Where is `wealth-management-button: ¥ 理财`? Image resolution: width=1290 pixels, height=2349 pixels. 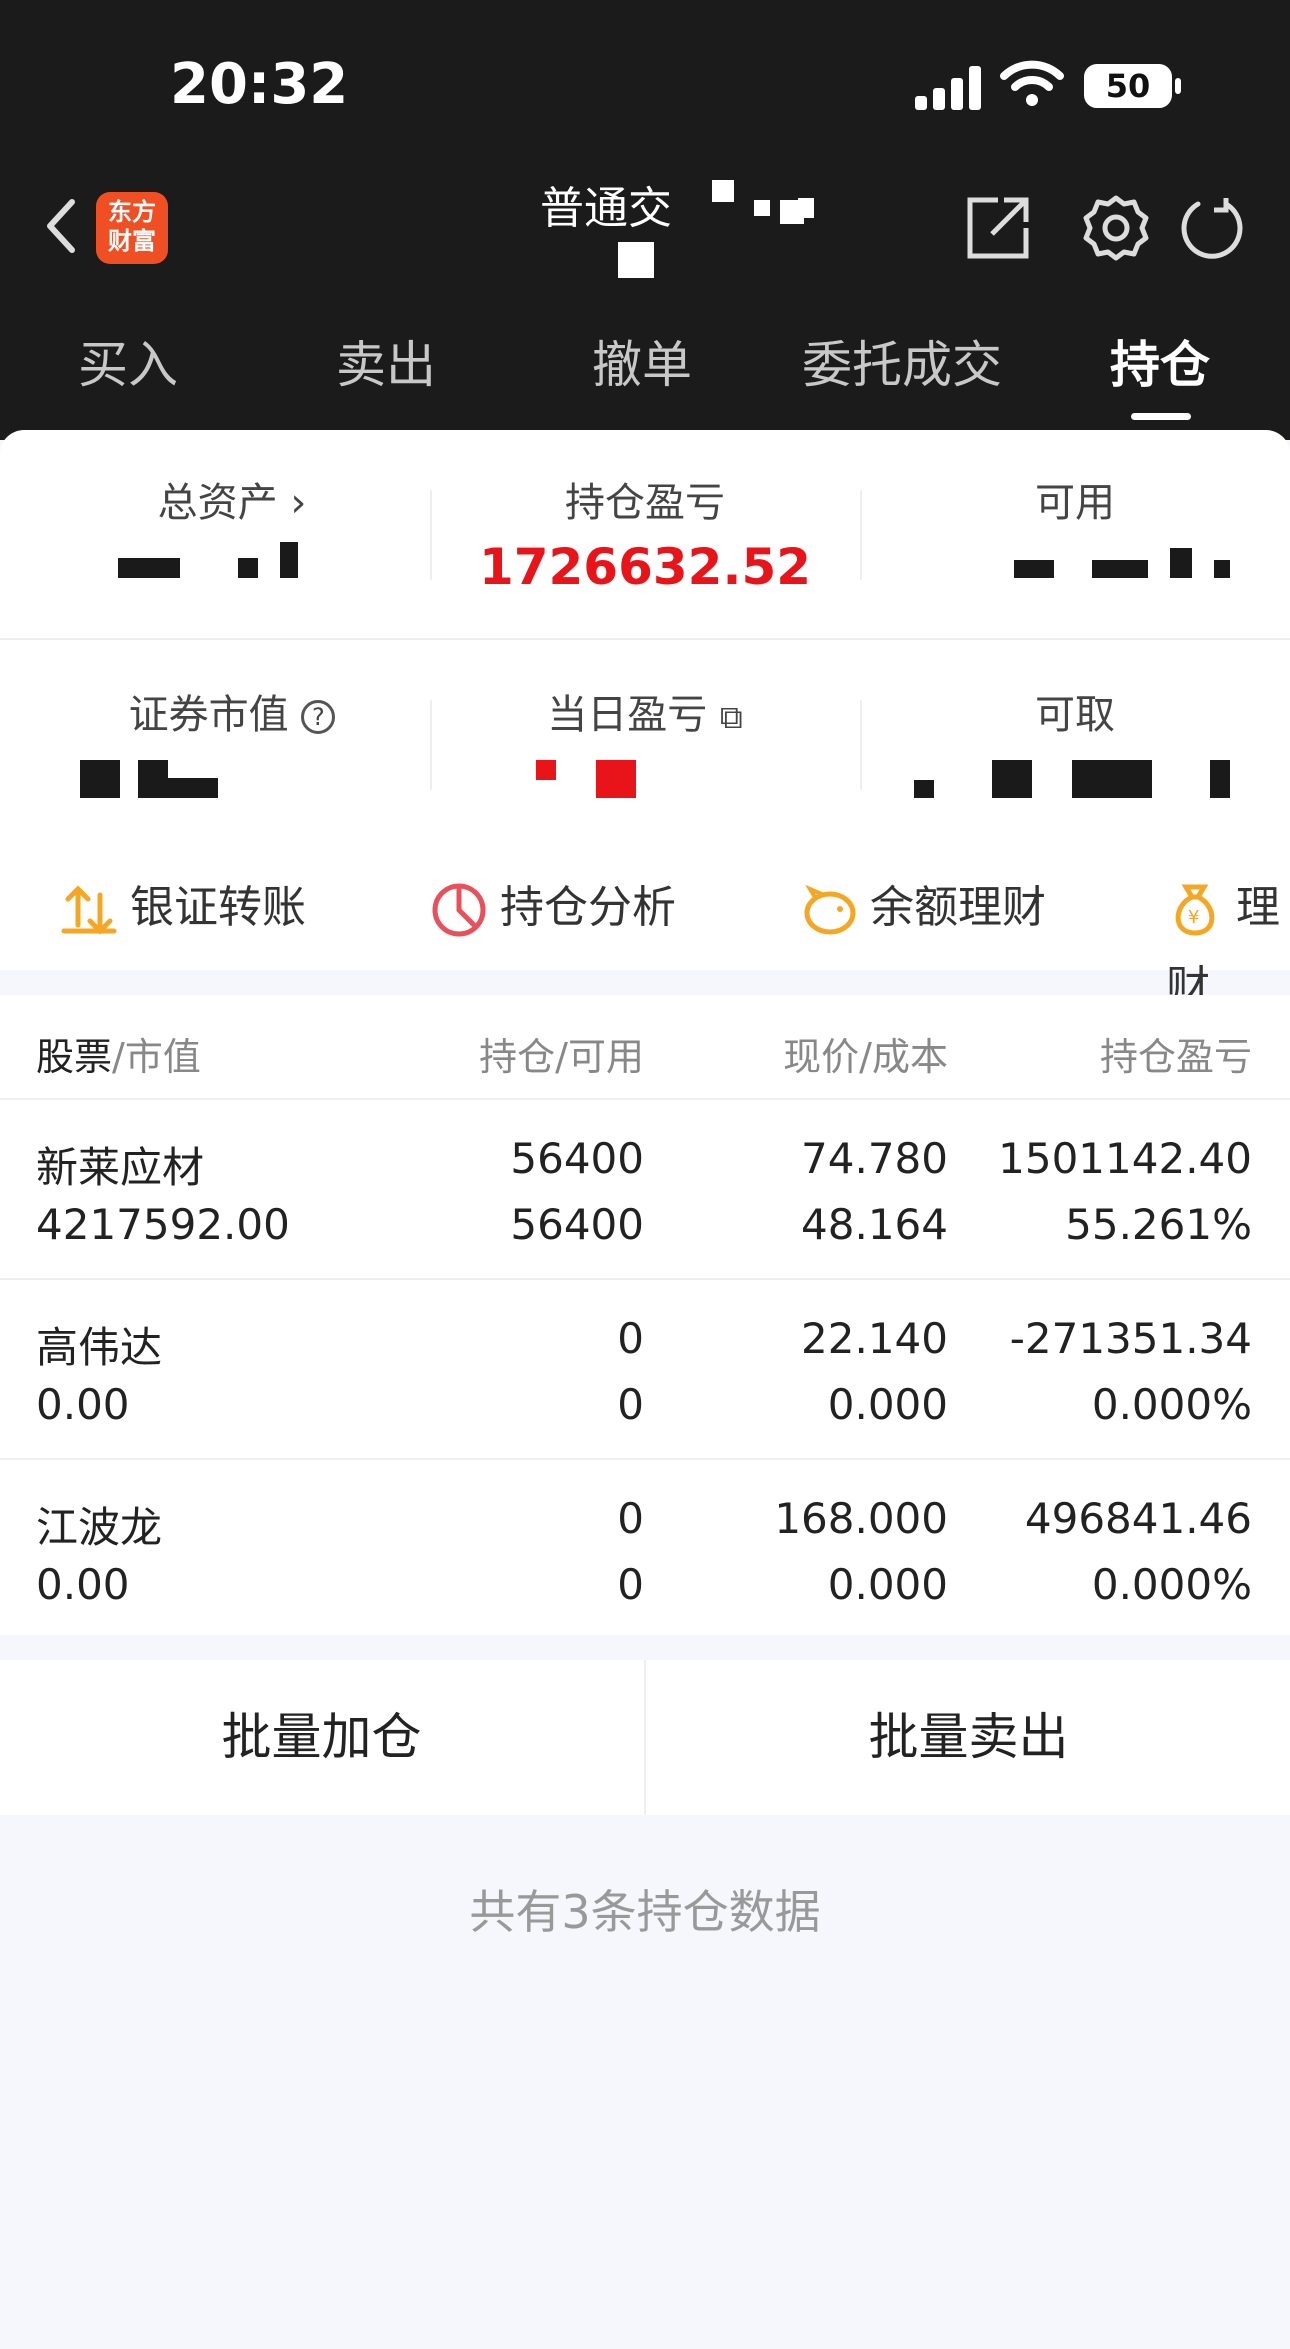
wealth-management-button: ¥ 理财 is located at coordinates (1228, 940).